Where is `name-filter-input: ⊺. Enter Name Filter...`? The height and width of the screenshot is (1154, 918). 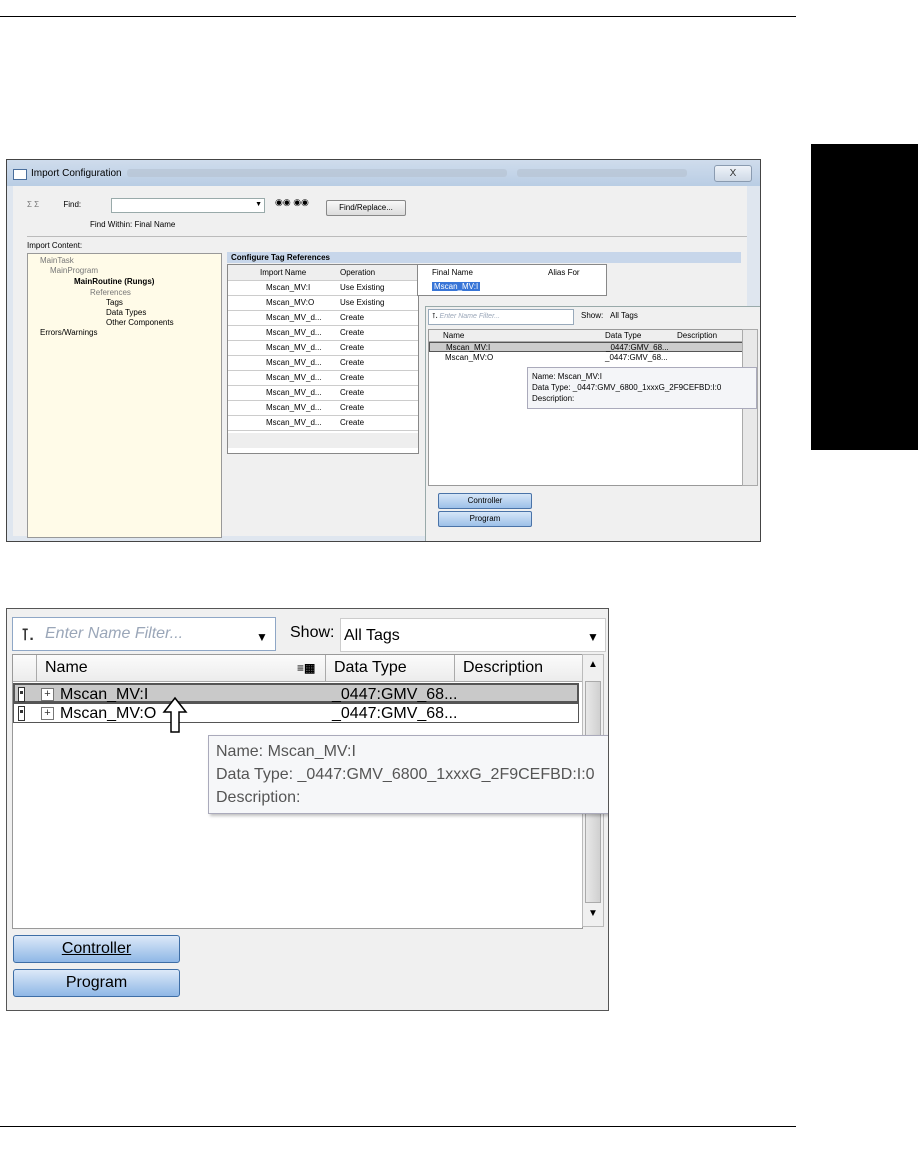
name-filter-input: ⊺. Enter Name Filter... is located at coordinates (501, 317).